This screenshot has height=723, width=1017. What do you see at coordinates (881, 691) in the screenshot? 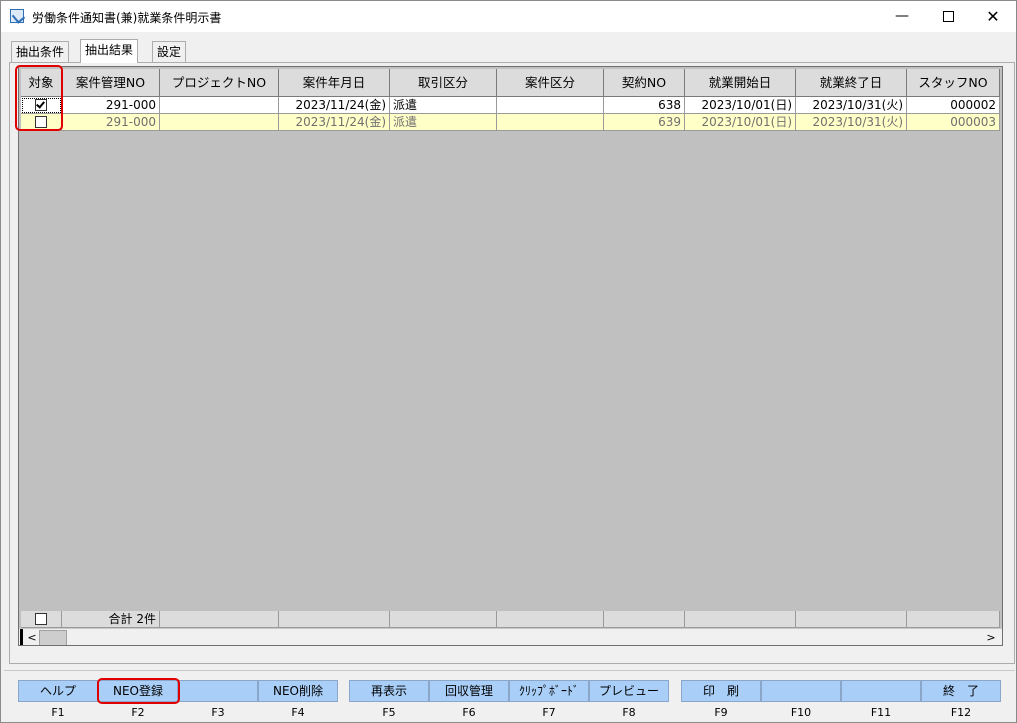
I see `f11-button` at bounding box center [881, 691].